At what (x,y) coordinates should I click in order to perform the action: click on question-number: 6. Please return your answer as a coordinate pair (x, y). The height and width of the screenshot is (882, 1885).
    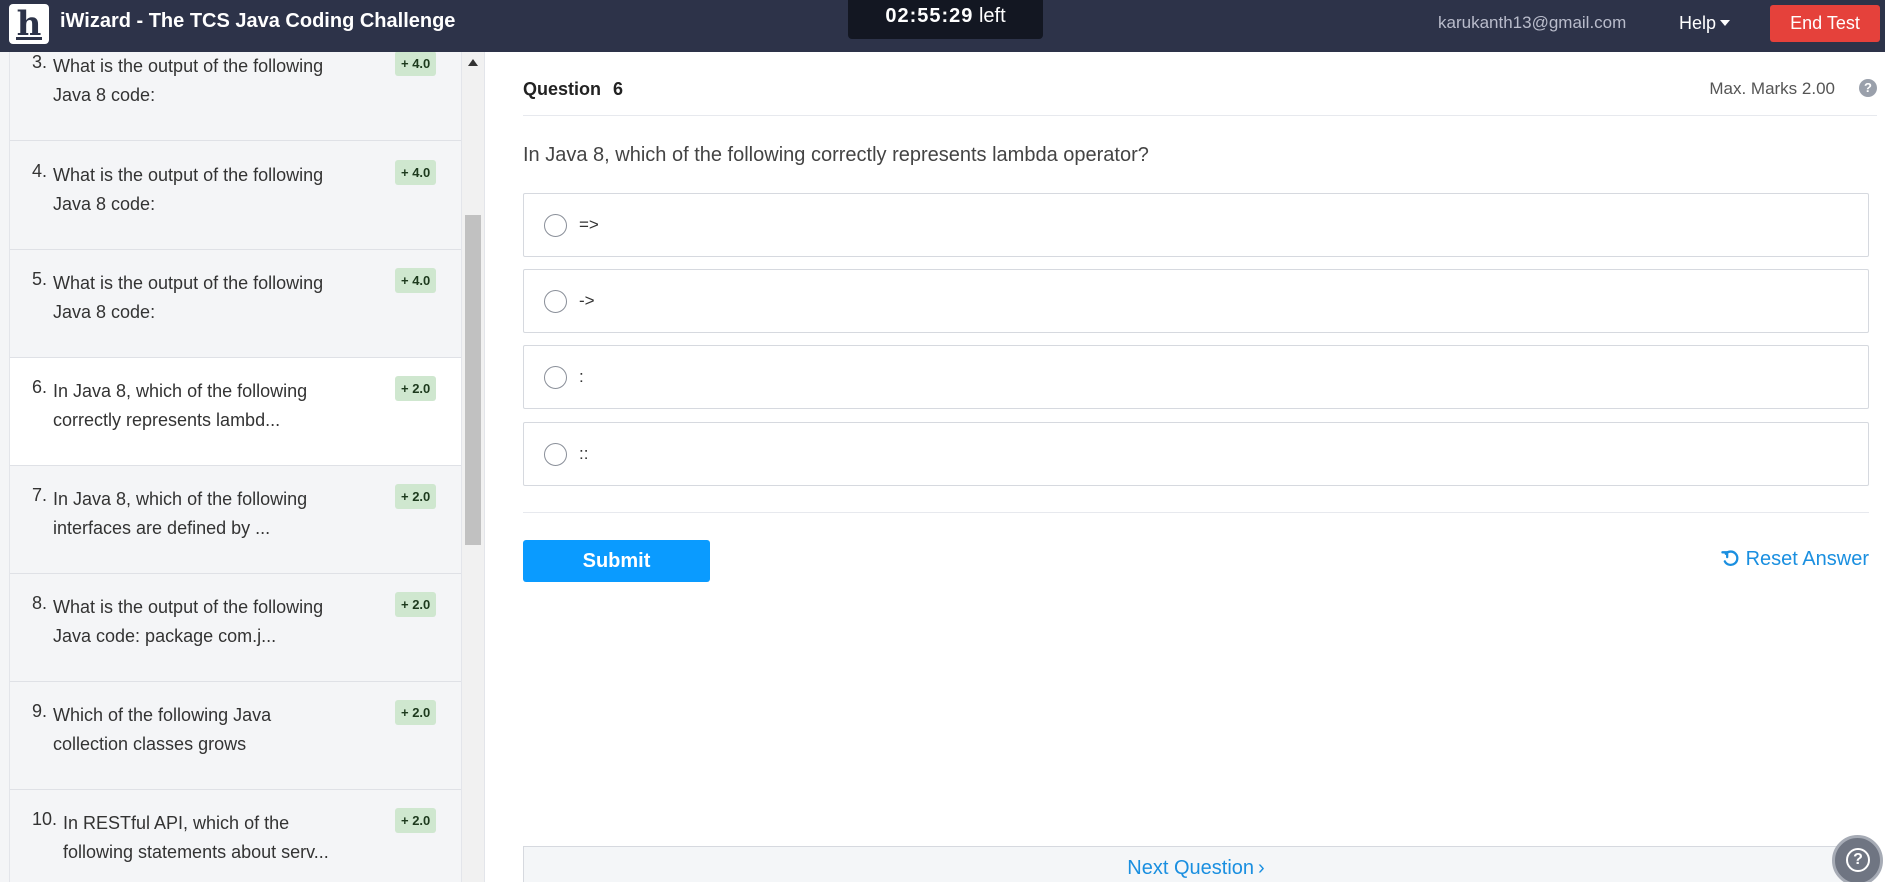
    Looking at the image, I should click on (618, 89).